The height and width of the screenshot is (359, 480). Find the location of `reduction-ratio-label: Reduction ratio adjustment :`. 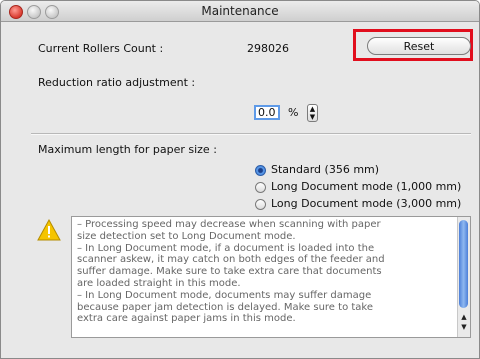

reduction-ratio-label: Reduction ratio adjustment : is located at coordinates (117, 82).